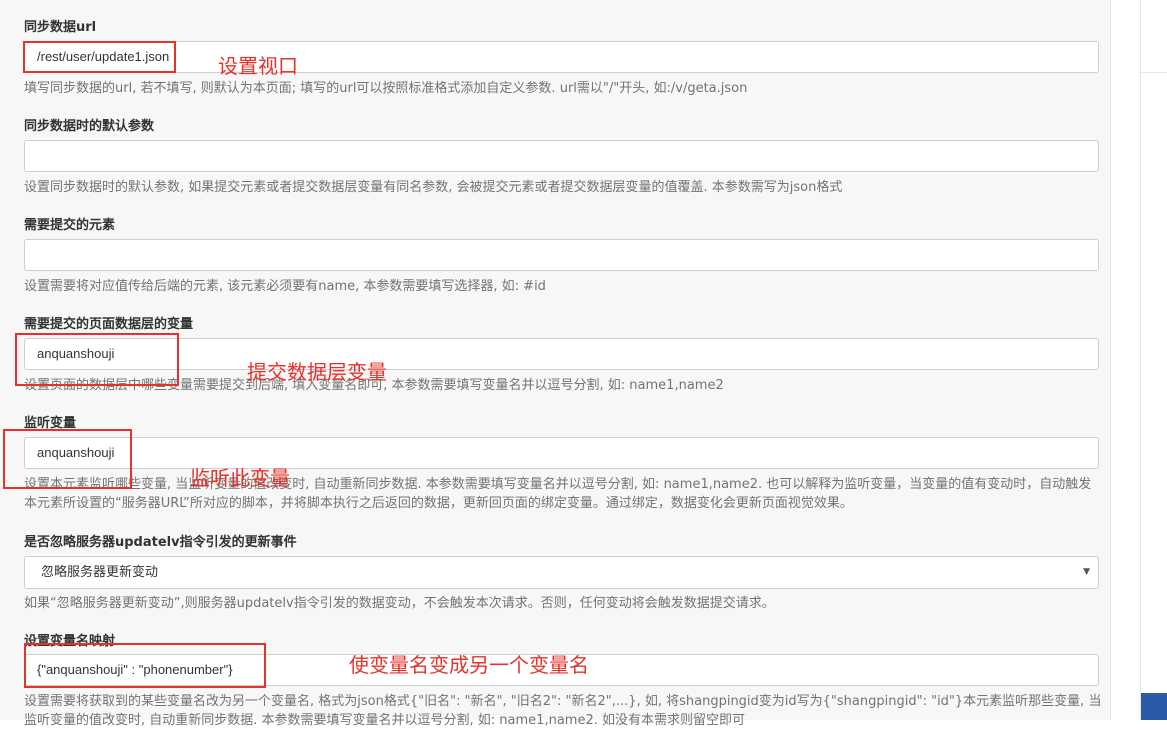  Describe the element at coordinates (60, 27) in the screenshot. I see `sync-url-label: 同步数据url` at that location.